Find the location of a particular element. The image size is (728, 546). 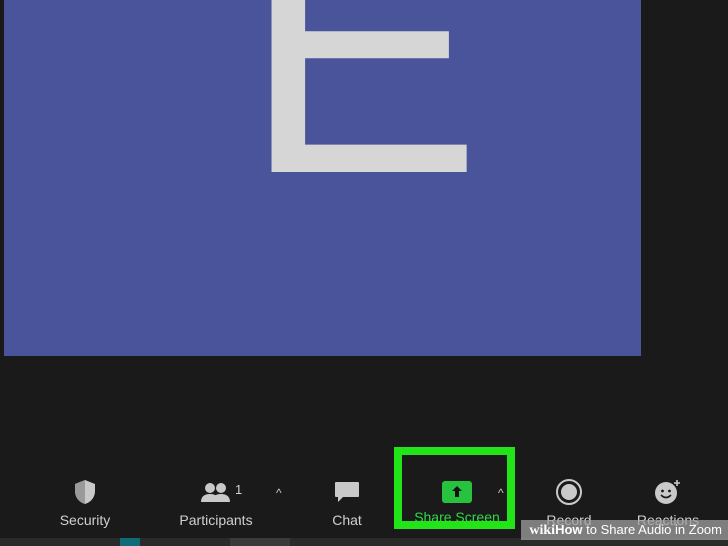

watermark-how: How is located at coordinates (569, 529).